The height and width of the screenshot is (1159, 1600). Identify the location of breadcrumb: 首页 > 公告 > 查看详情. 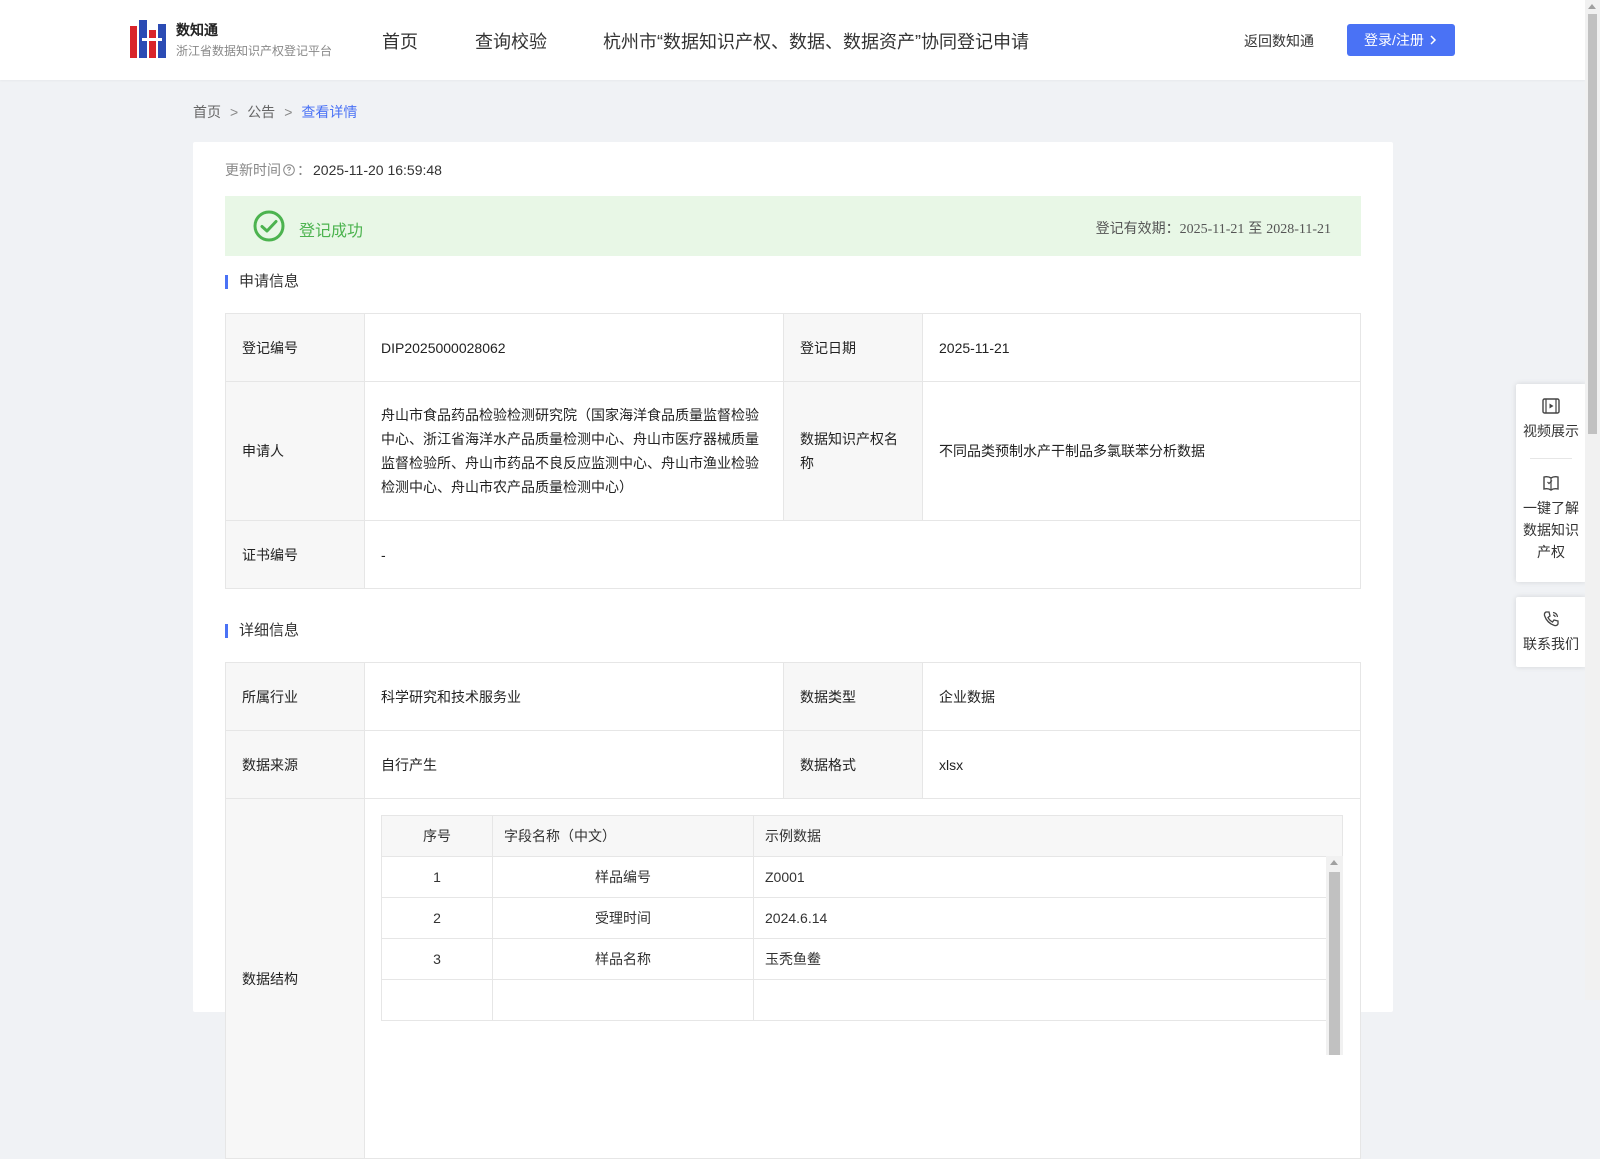
(275, 112).